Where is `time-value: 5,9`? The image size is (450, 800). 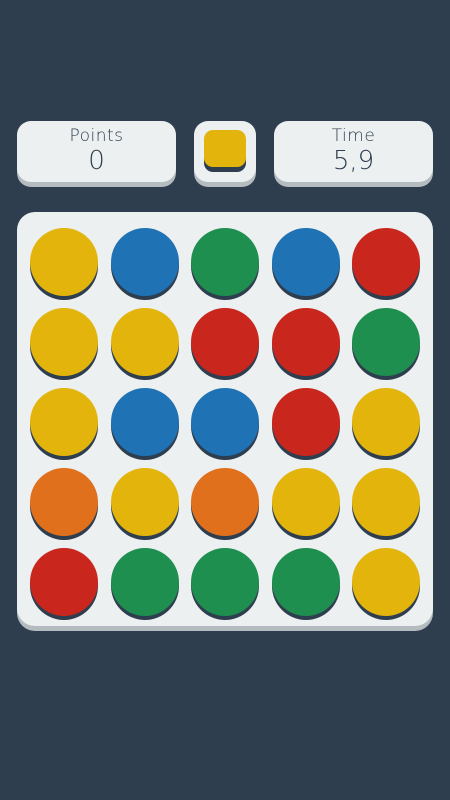 time-value: 5,9 is located at coordinates (353, 161).